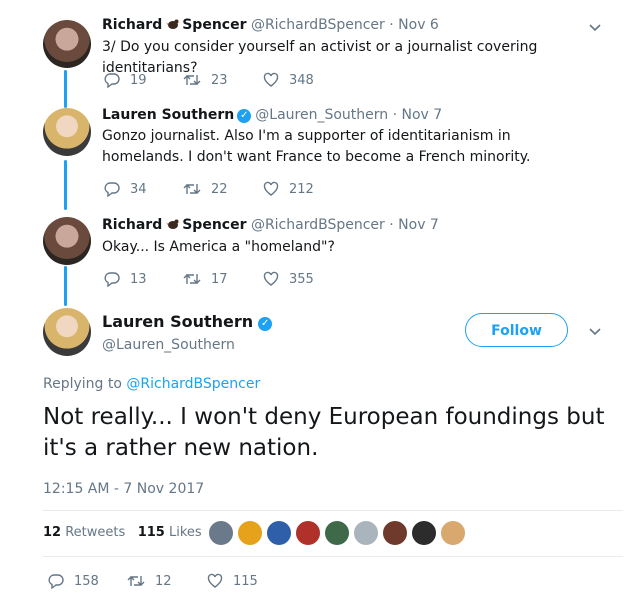 The image size is (643, 605). Describe the element at coordinates (288, 80) in the screenshot. I see `like-button: 348` at that location.